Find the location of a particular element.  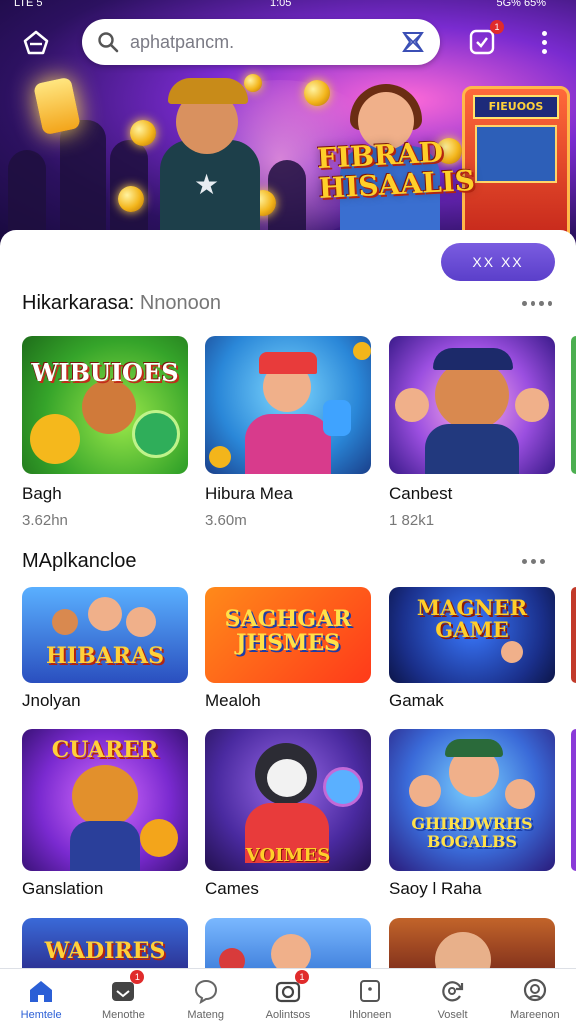

profile-icon is located at coordinates (534, 990).